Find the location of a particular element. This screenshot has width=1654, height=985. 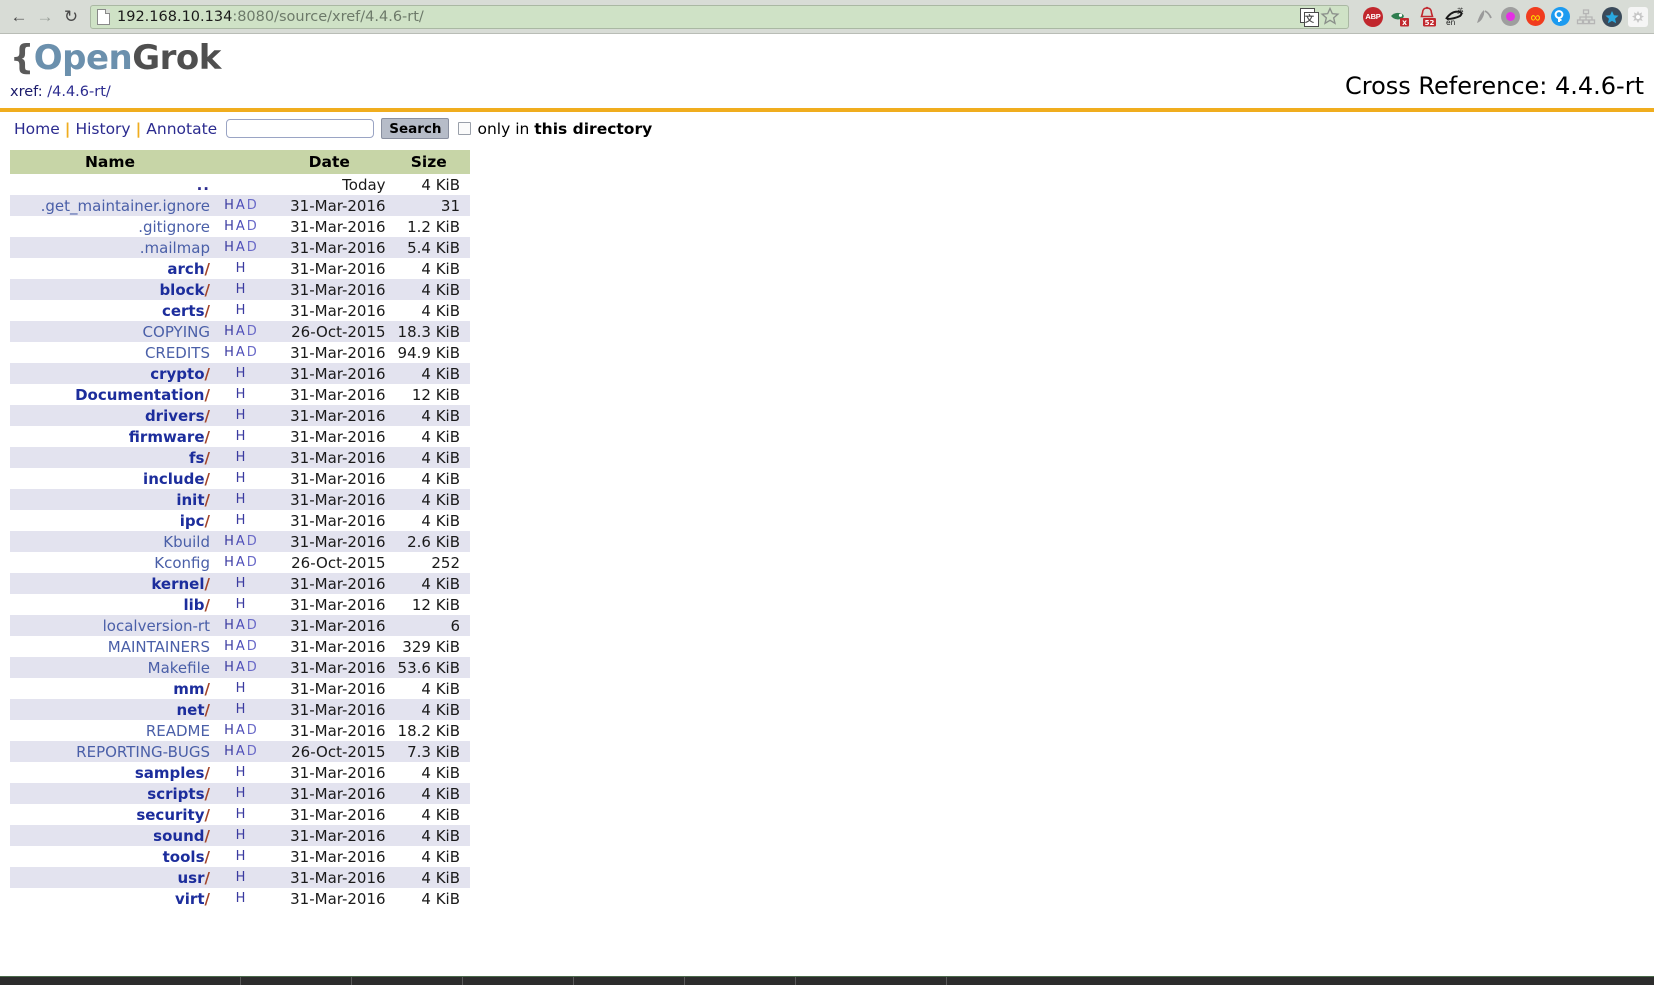

directory-link: certs is located at coordinates (183, 311).